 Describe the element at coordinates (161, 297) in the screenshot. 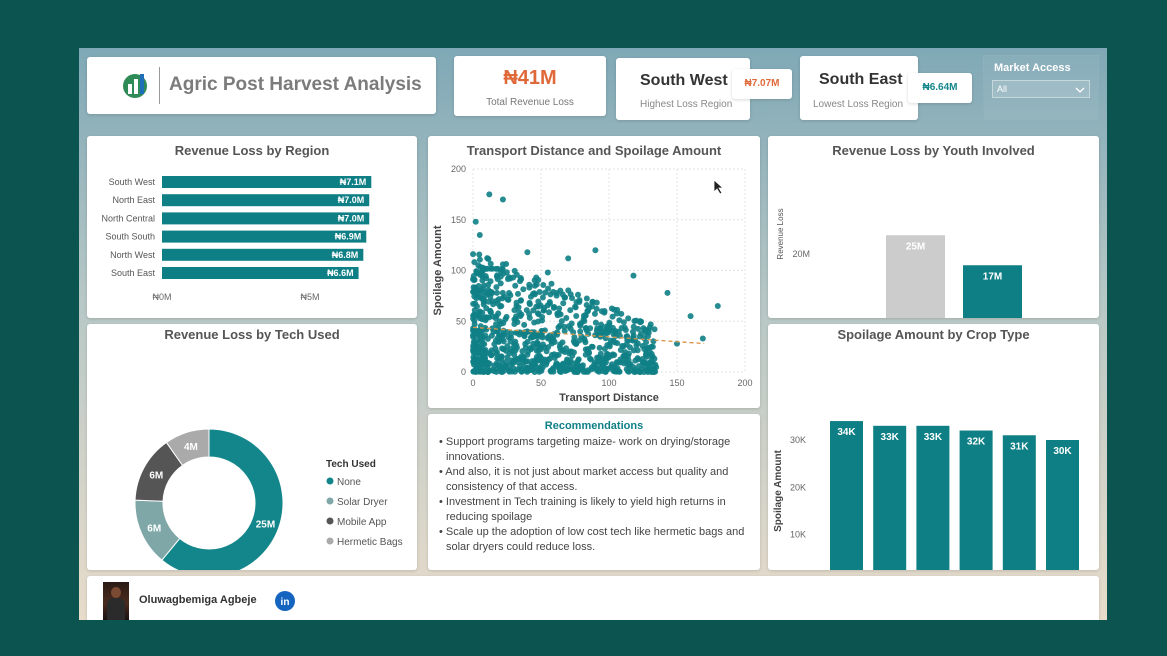

I see `region-x-tick: ₦0M` at that location.